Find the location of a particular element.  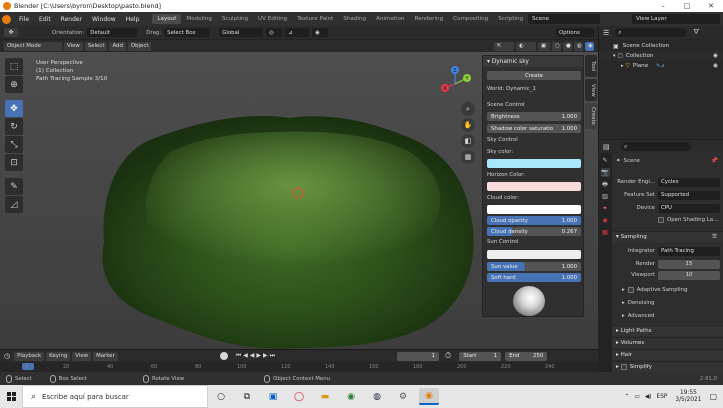

expand-arrow-icon: ▸ is located at coordinates (622, 66).